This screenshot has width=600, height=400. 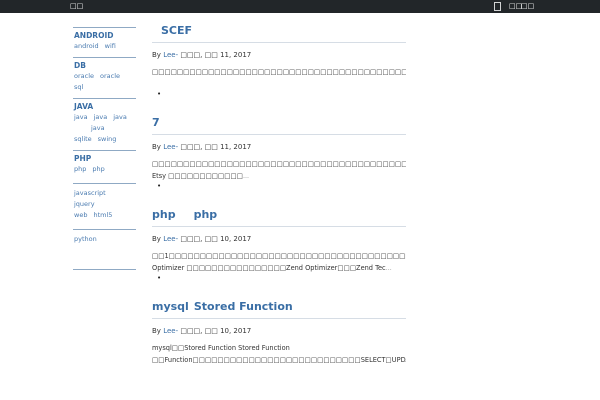 I want to click on post-title: php php, so click(x=279, y=216).